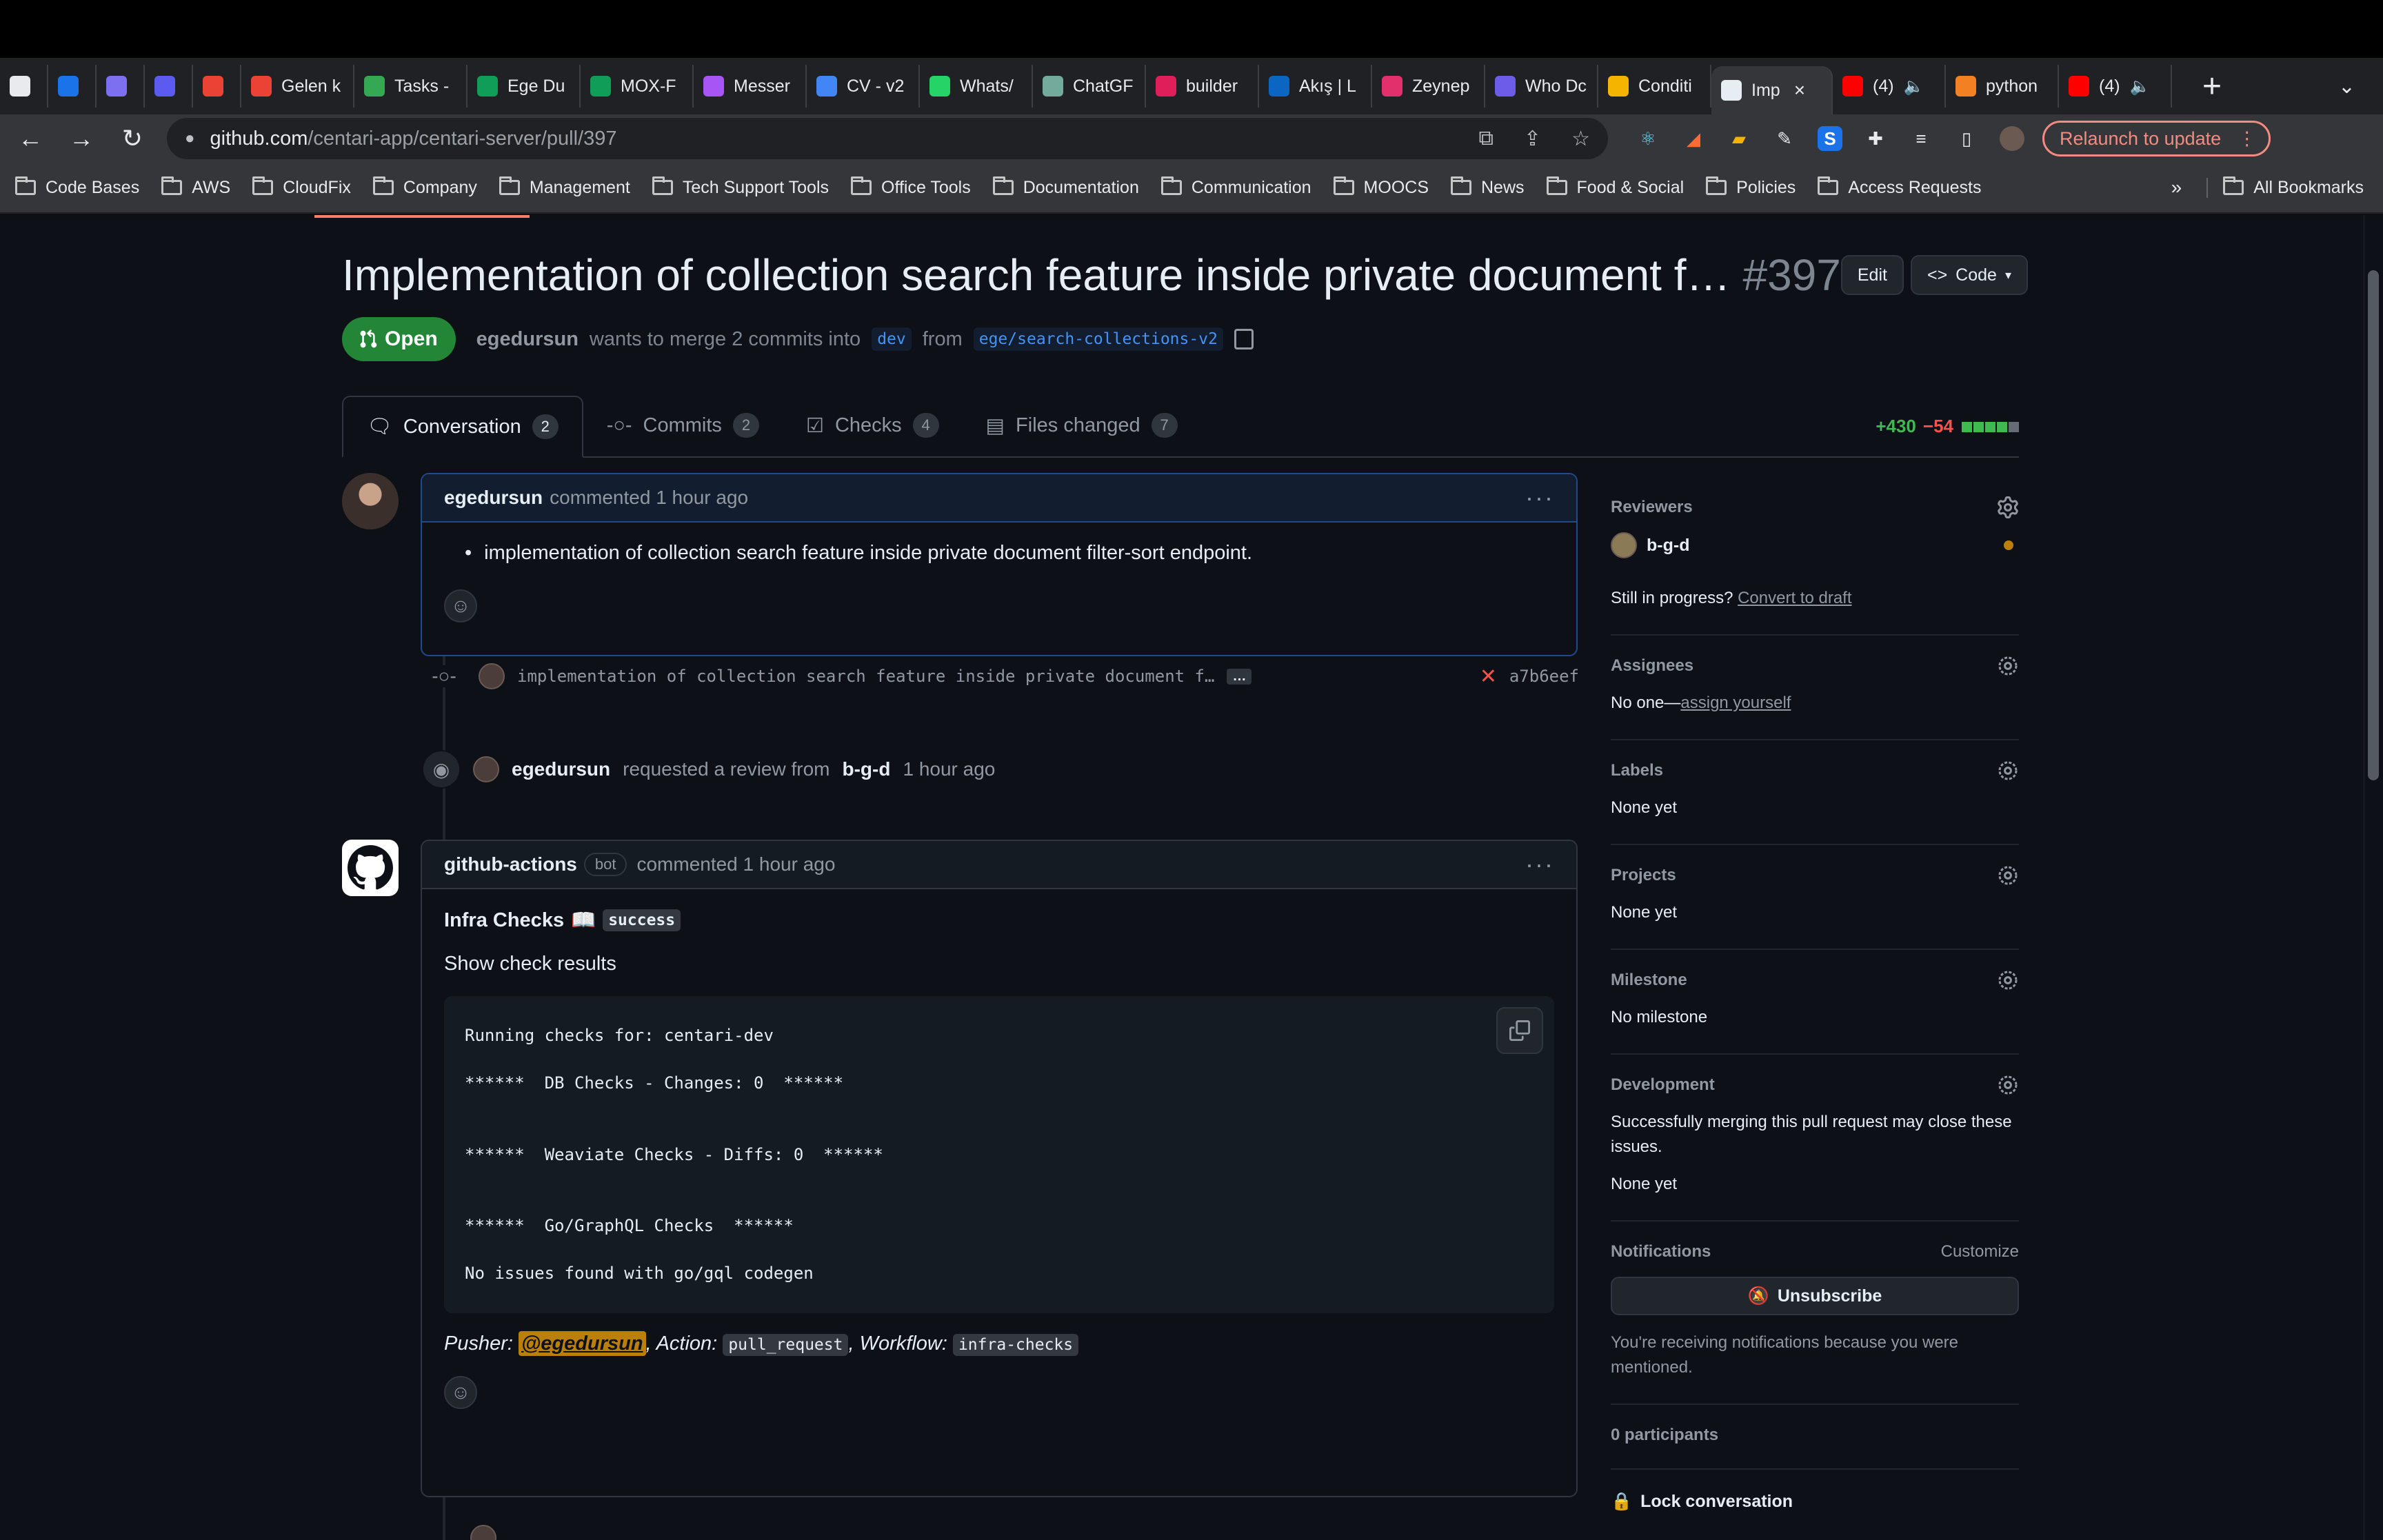 The width and height of the screenshot is (2383, 1540). I want to click on relaunch-button: Relaunch to update ⋮, so click(2156, 138).